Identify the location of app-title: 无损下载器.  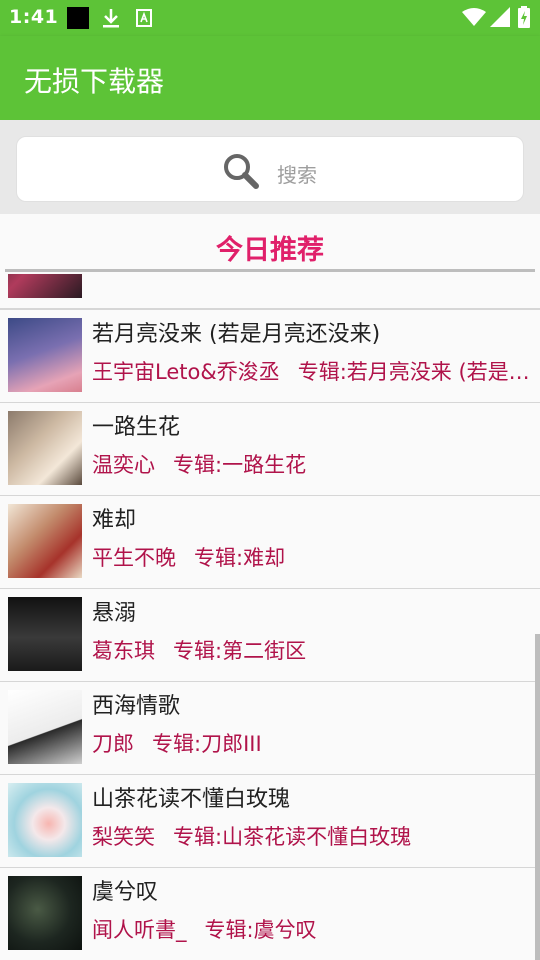
(94, 81).